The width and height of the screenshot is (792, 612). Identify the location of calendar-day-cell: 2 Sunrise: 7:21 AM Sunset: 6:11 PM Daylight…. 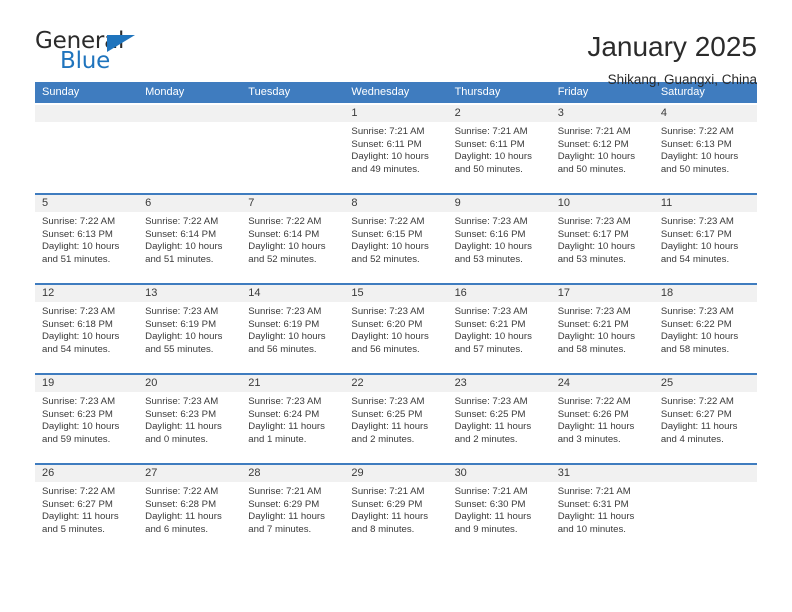
(499, 149).